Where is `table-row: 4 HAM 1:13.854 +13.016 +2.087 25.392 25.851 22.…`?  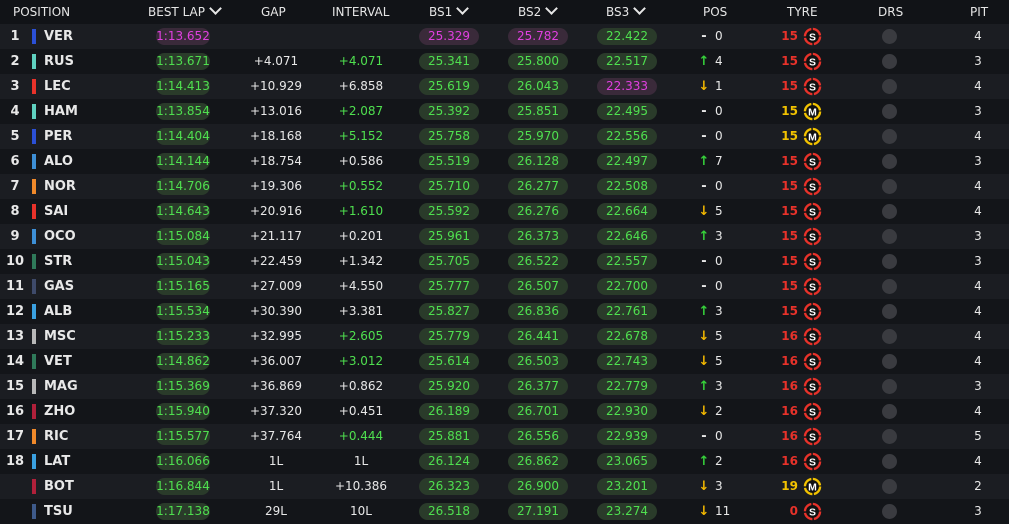 table-row: 4 HAM 1:13.854 +13.016 +2.087 25.392 25.851 22.… is located at coordinates (504, 111).